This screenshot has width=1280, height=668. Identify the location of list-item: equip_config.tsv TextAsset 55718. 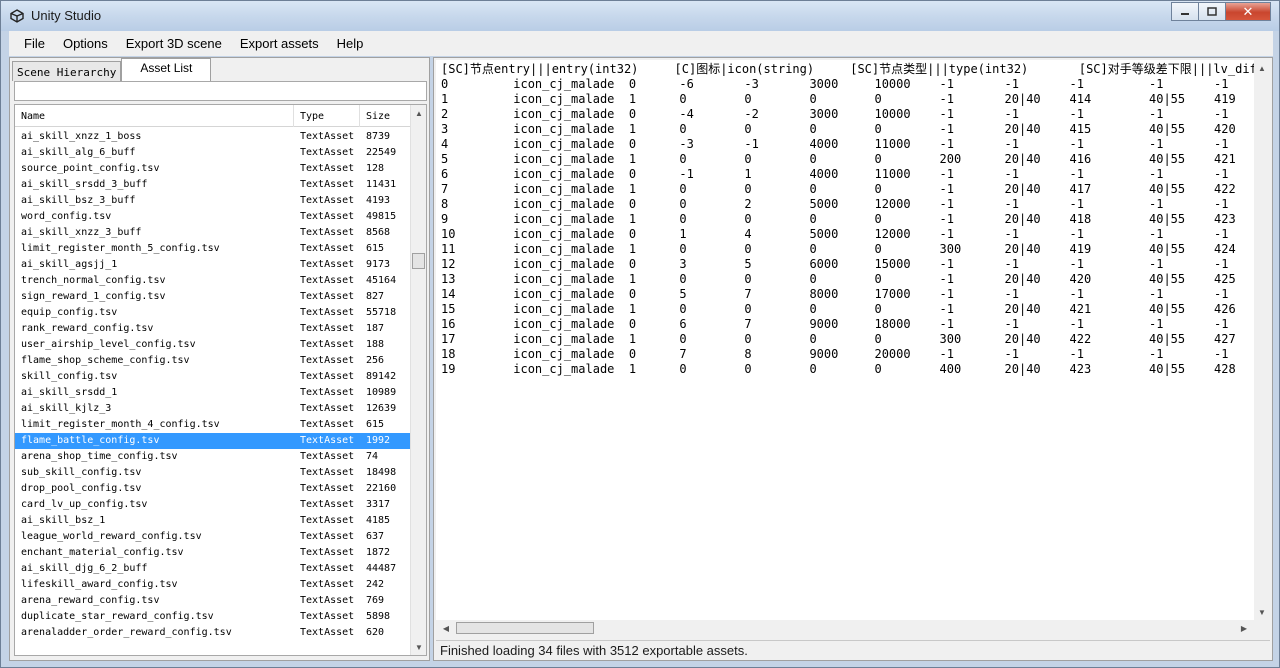
(213, 313).